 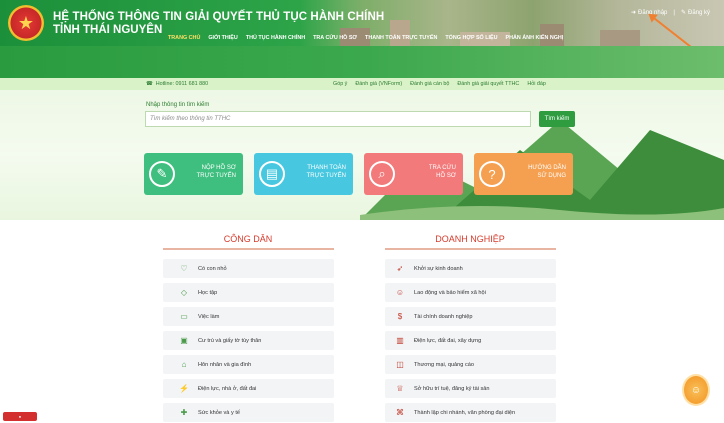 What do you see at coordinates (340, 84) in the screenshot?
I see `link-feedback: Góp ý` at bounding box center [340, 84].